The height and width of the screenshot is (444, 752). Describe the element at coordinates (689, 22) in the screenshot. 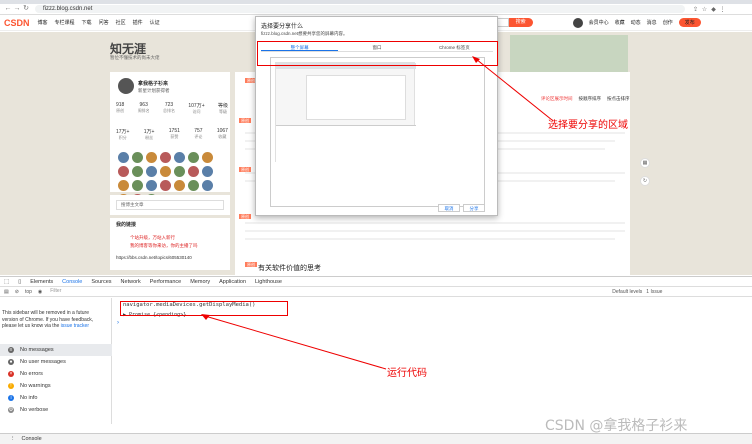

I see `publish-button: 发布` at that location.